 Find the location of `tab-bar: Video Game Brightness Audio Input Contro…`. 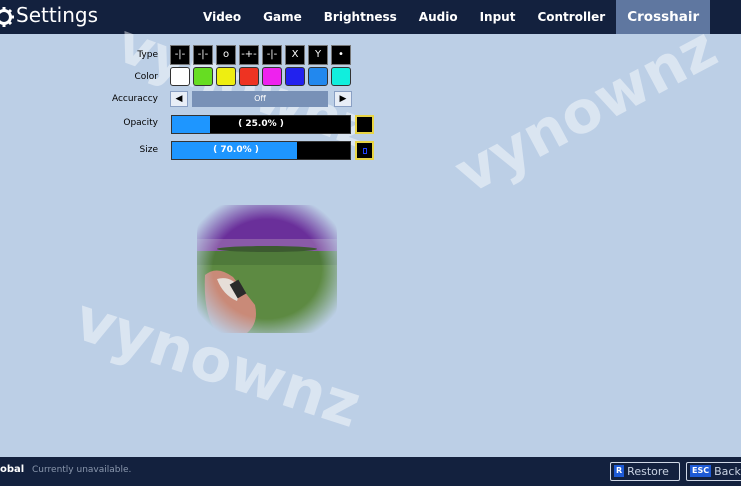

tab-bar: Video Game Brightness Audio Input Contro… is located at coordinates (451, 17).